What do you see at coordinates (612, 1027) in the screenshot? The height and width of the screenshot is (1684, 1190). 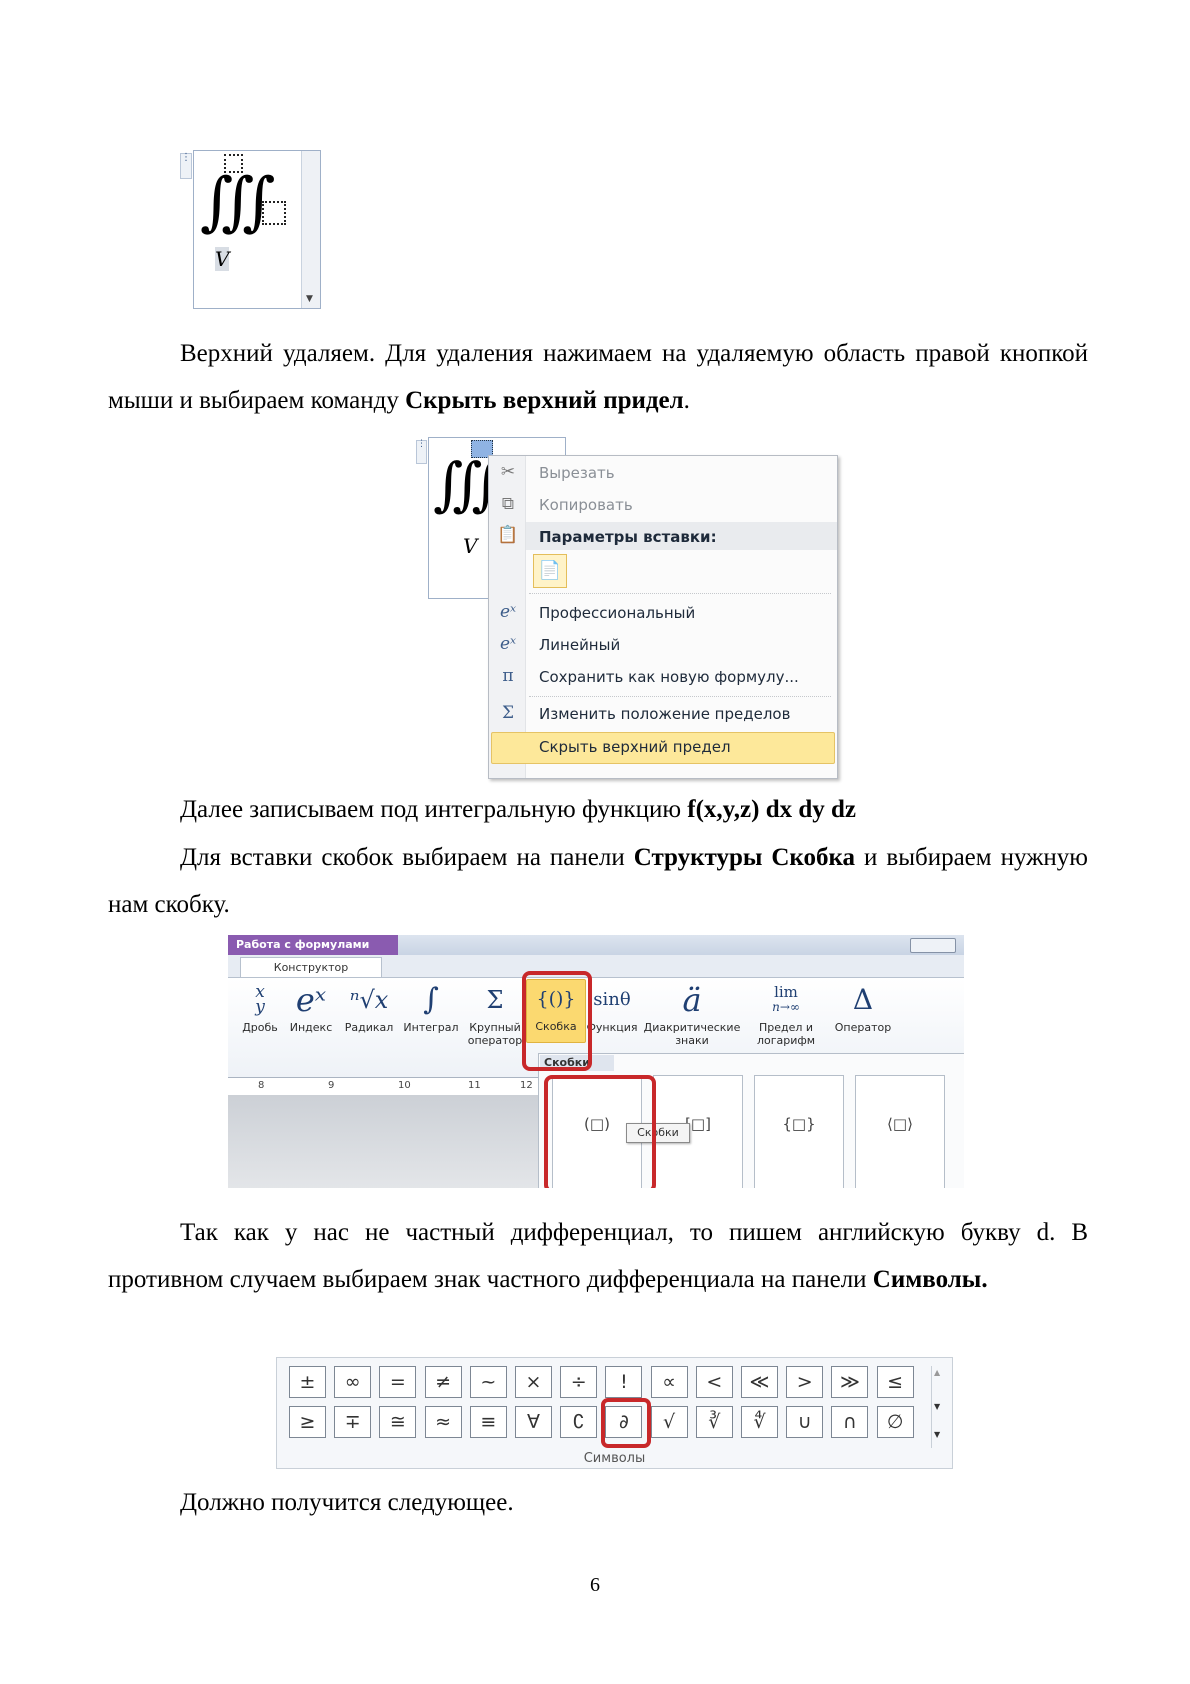 I see `function-label: Функция` at bounding box center [612, 1027].